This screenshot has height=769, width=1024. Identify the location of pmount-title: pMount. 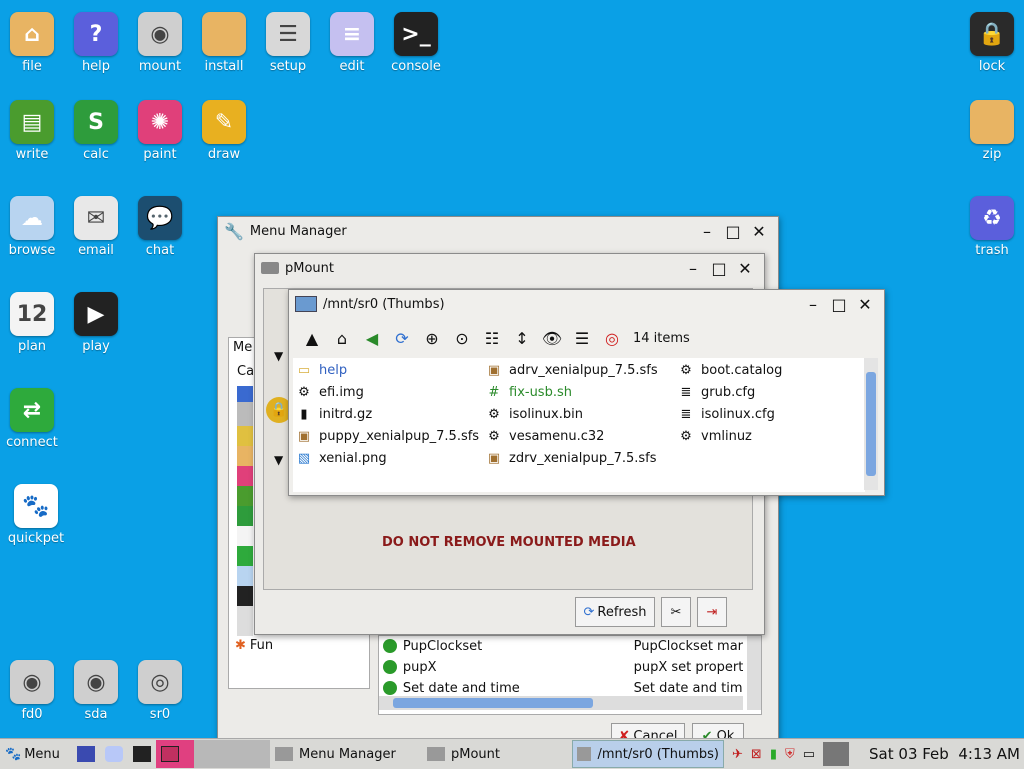
(309, 268).